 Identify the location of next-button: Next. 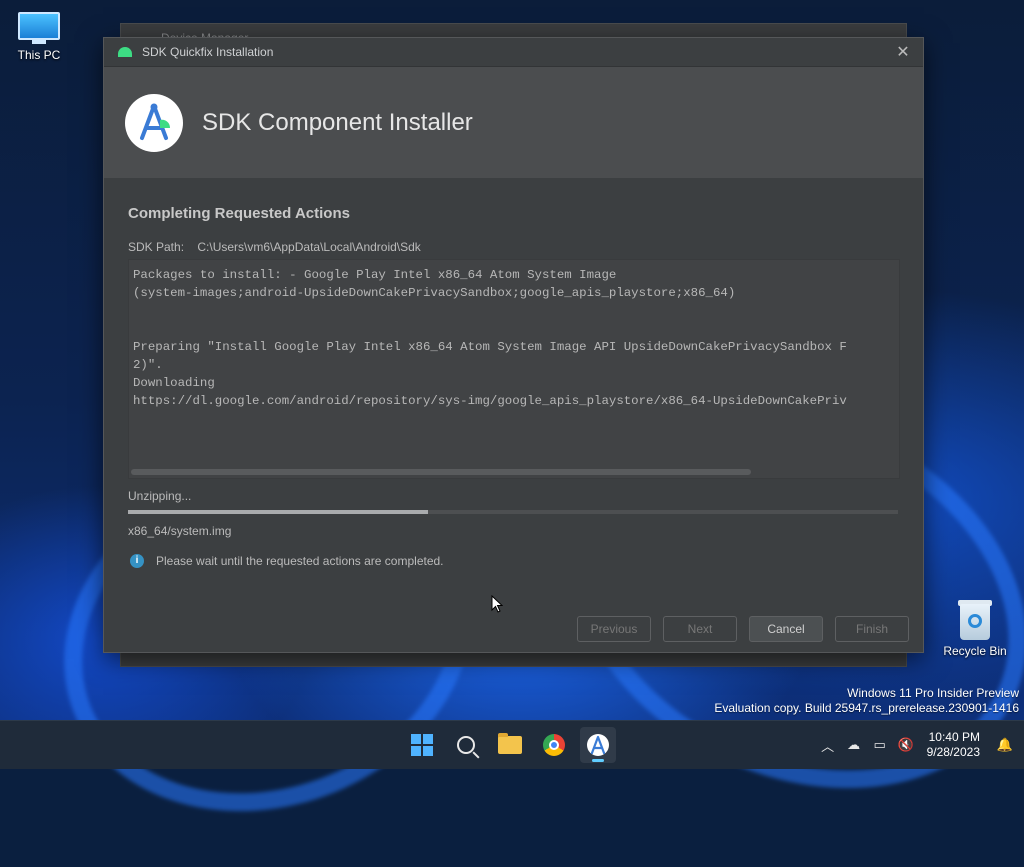
(700, 629).